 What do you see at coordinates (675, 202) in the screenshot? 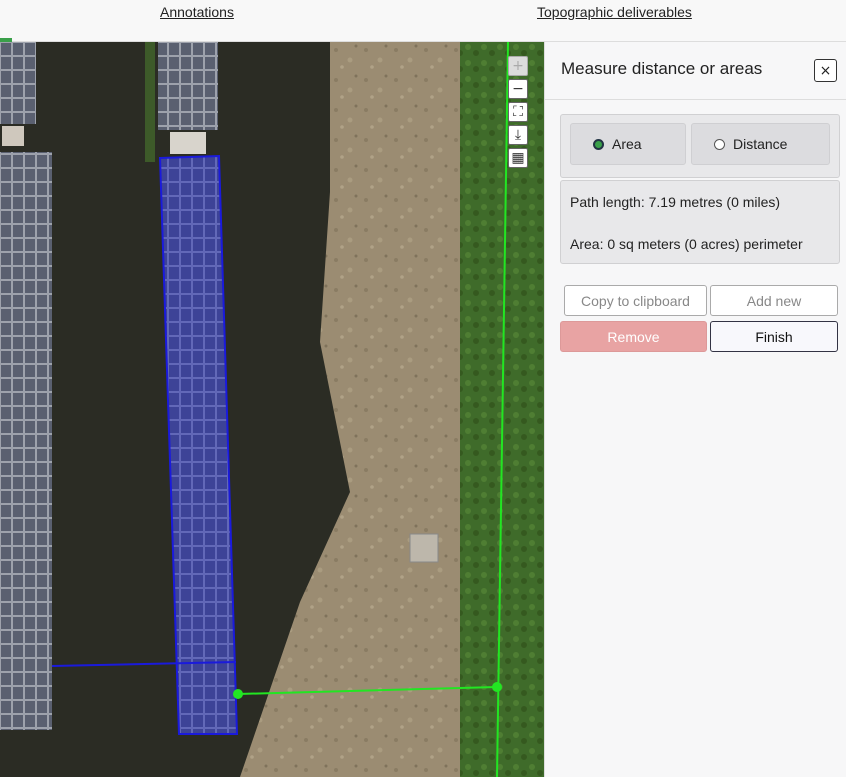
I see `path-length-text: Path length: 7.19 metres (0 miles)` at bounding box center [675, 202].